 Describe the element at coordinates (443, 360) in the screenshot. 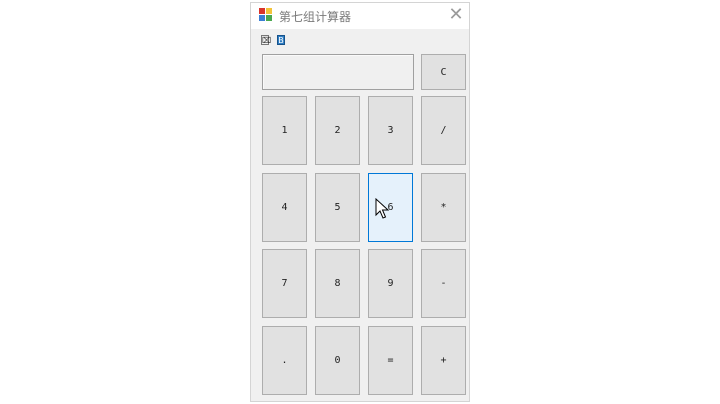

I see `plus-button: +` at that location.